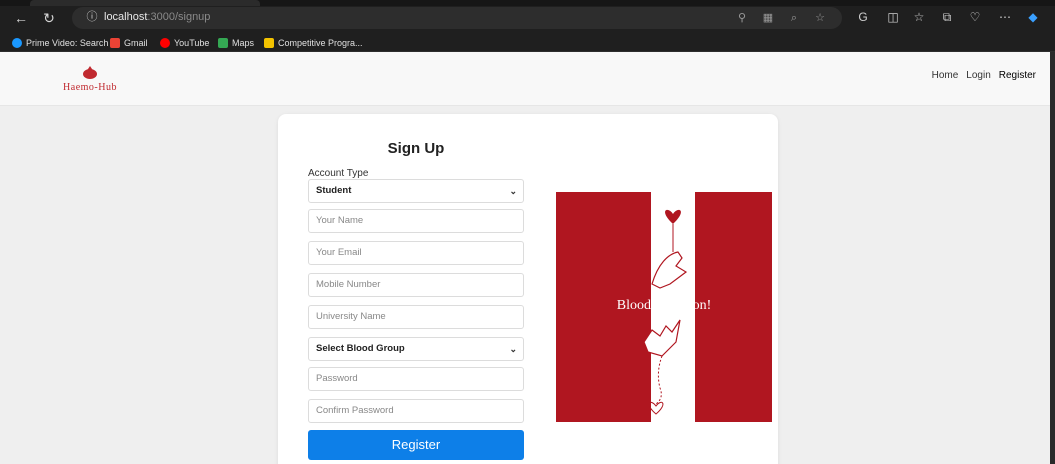 The image size is (1055, 464). Describe the element at coordinates (49, 18) in the screenshot. I see `reload-icon: ↻` at that location.